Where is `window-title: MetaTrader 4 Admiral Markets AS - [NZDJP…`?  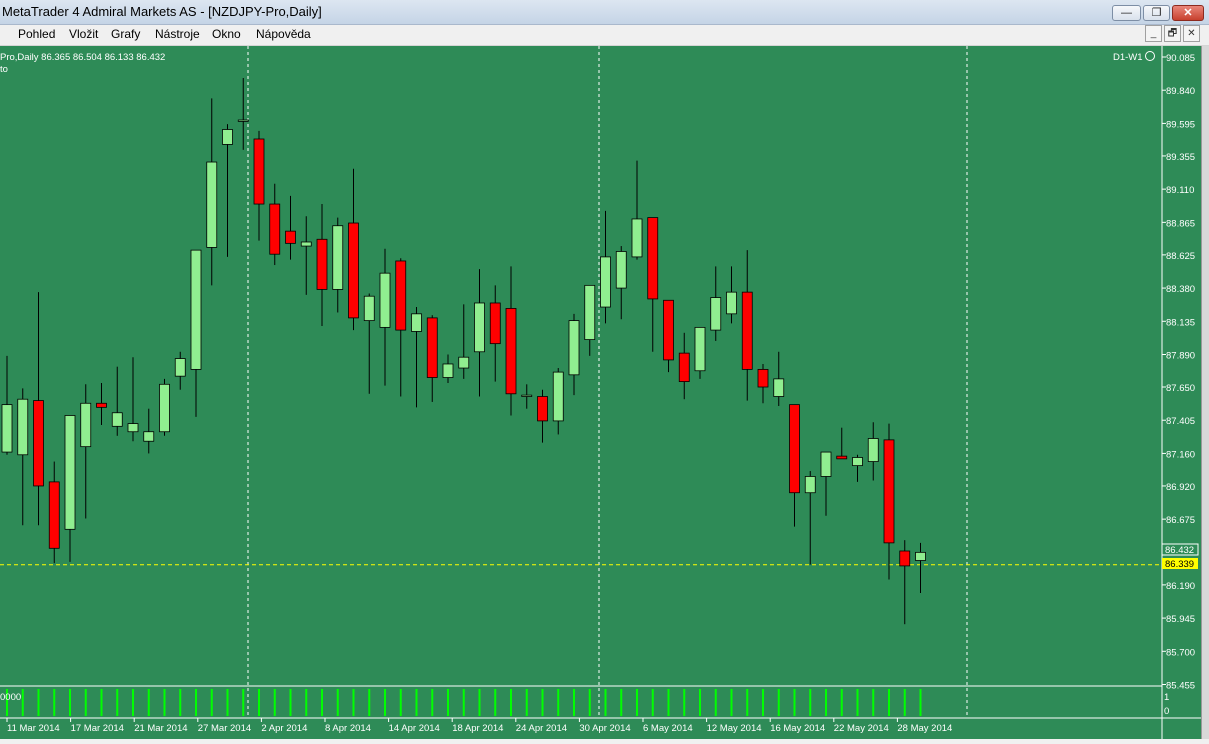
window-title: MetaTrader 4 Admiral Markets AS - [NZDJP… is located at coordinates (162, 11).